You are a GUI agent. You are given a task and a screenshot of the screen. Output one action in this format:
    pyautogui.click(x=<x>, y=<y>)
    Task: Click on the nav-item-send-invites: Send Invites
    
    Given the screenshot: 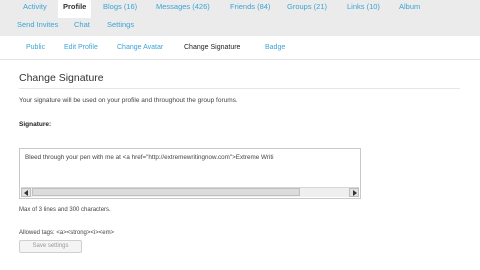 What is the action you would take?
    pyautogui.click(x=37, y=27)
    